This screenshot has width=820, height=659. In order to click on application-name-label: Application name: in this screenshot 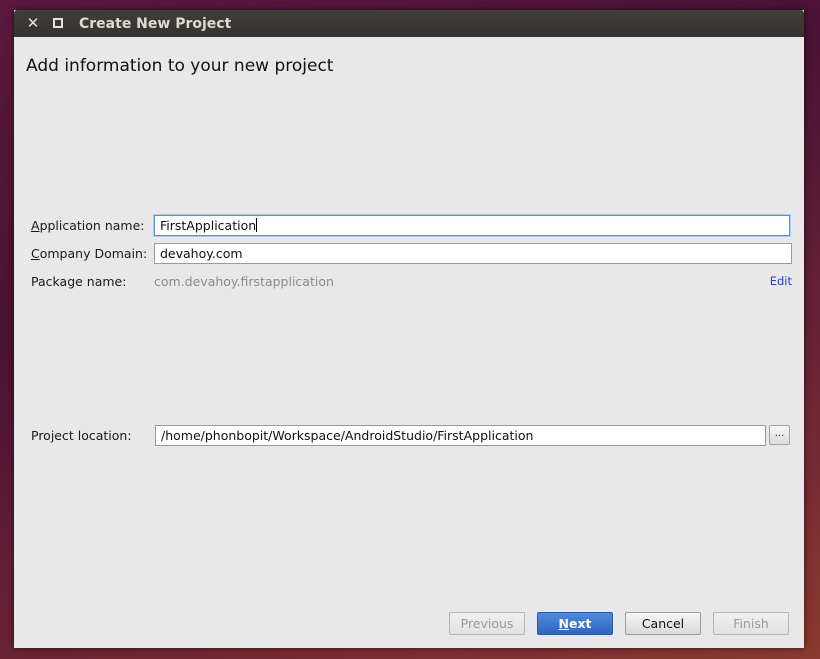, I will do `click(88, 226)`.